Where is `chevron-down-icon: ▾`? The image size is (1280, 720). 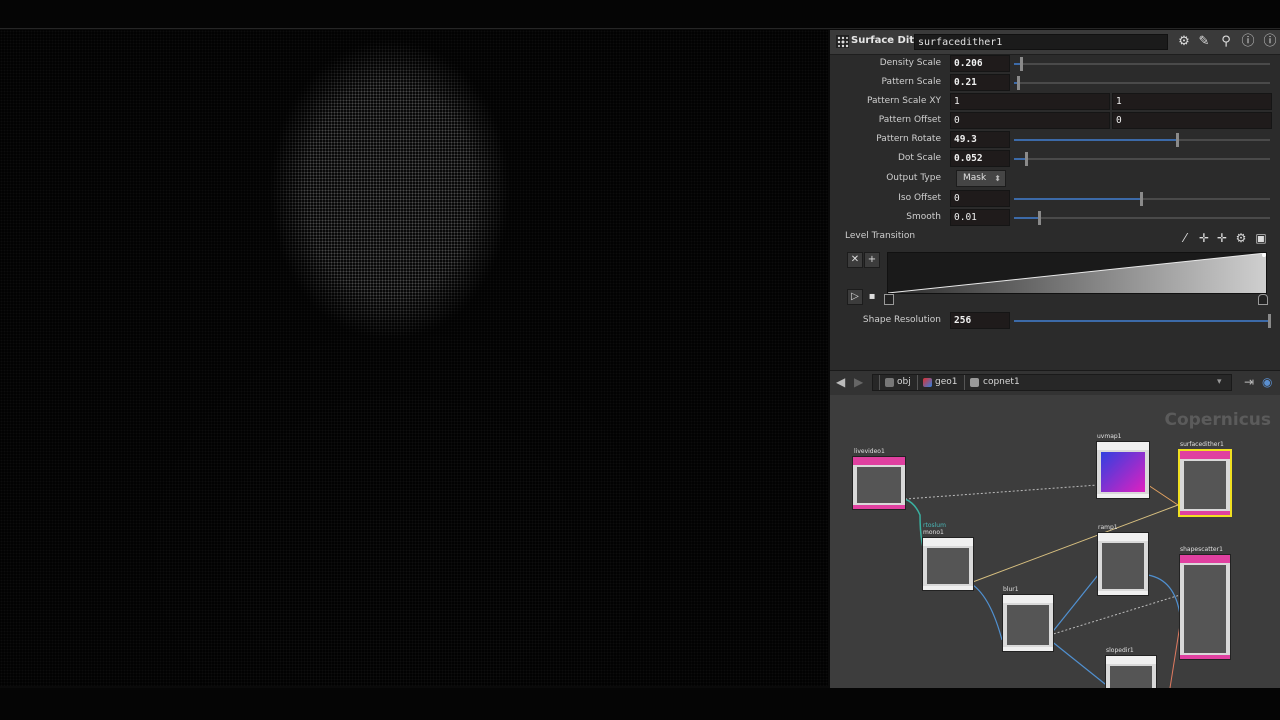
chevron-down-icon: ▾ is located at coordinates (1219, 382).